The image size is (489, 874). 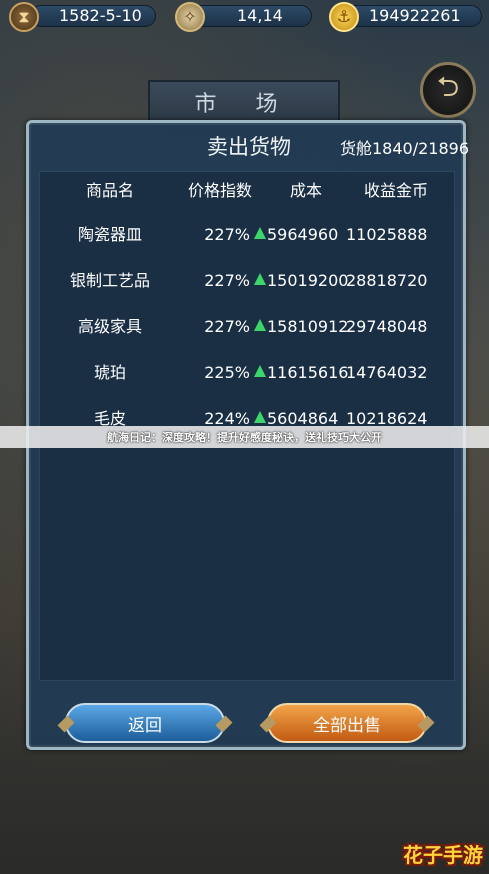 What do you see at coordinates (109, 234) in the screenshot?
I see `goods-name: 陶瓷器皿` at bounding box center [109, 234].